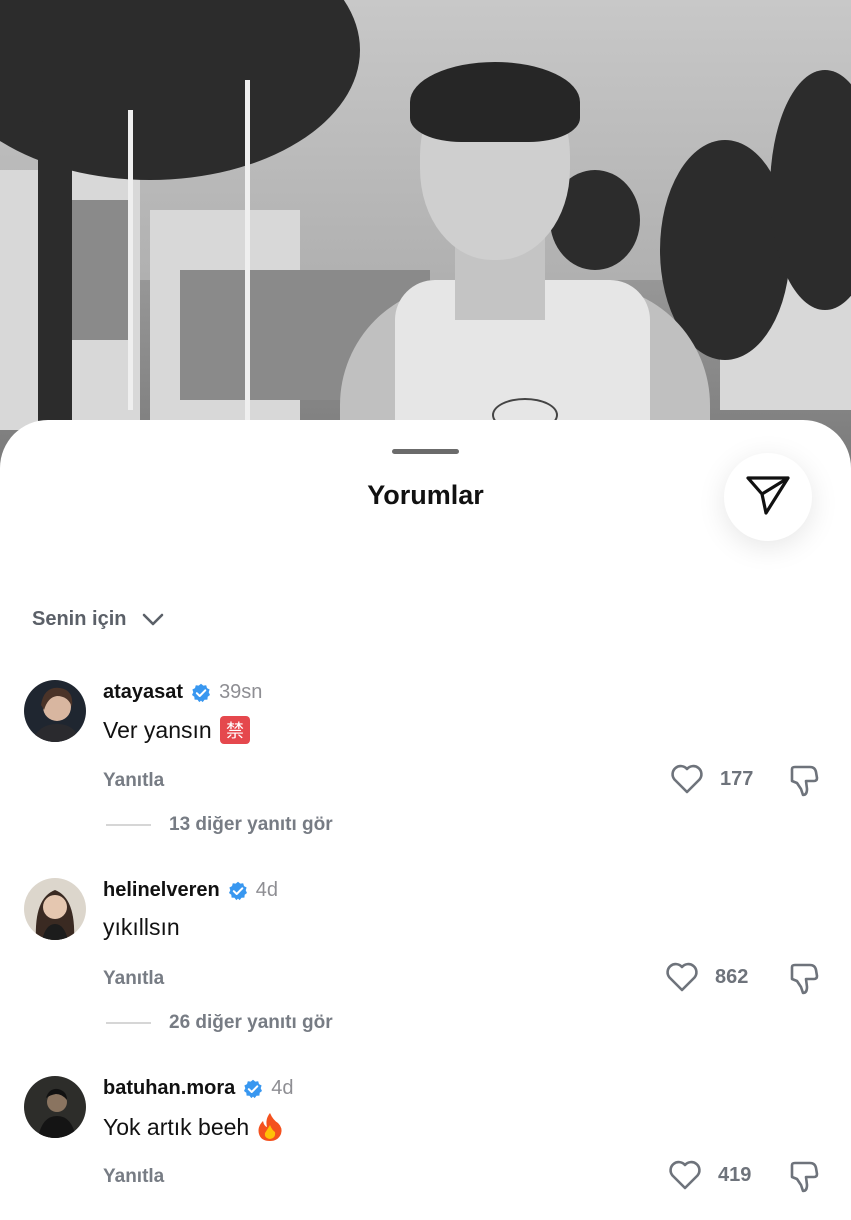  I want to click on comment-meta: batuhan.mora 4d, so click(198, 1088).